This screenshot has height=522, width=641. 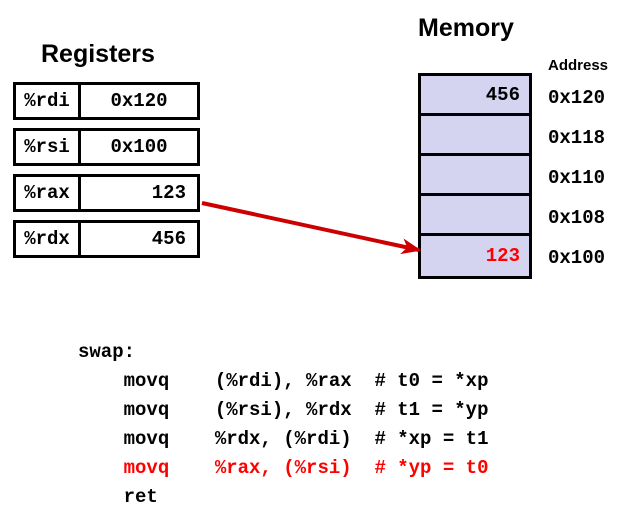 What do you see at coordinates (475, 136) in the screenshot?
I see `memory-cell-0x118` at bounding box center [475, 136].